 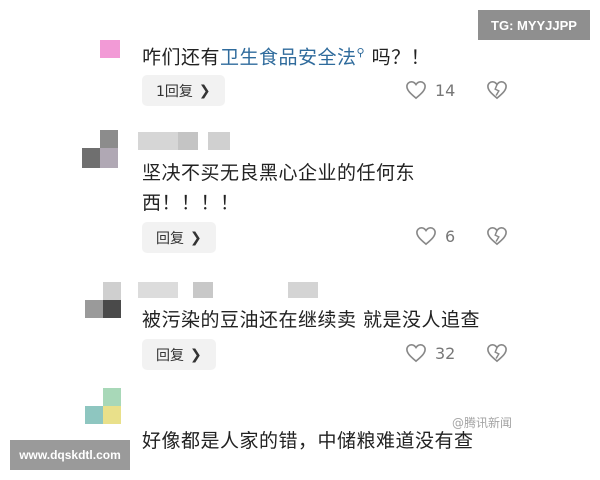 I want to click on reply-button: 1回复 ❯, so click(x=183, y=90).